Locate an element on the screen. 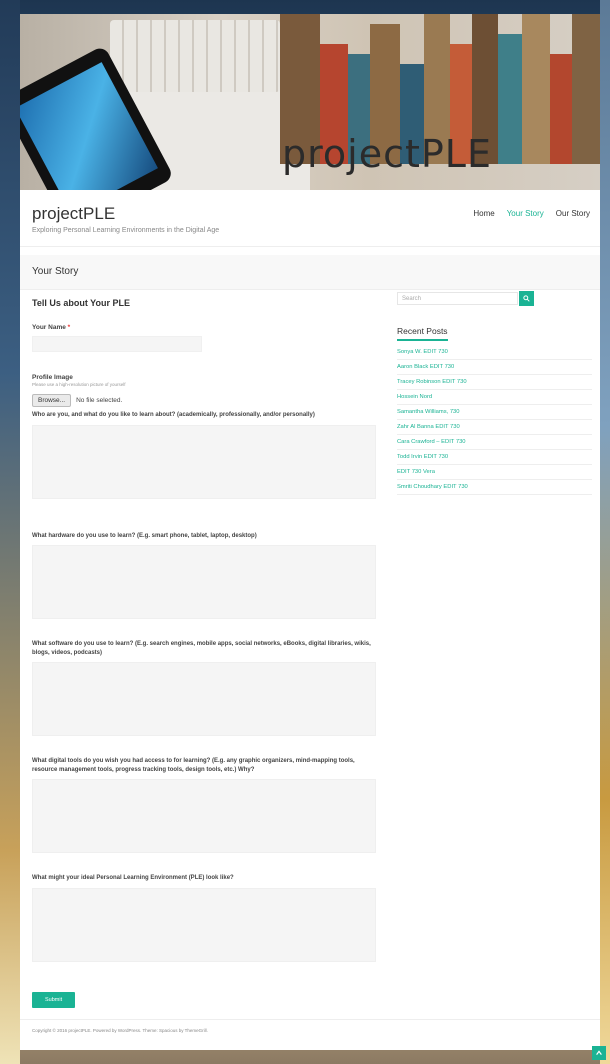 This screenshot has height=1064, width=610. recent-post-item: Smriti Choudhary EDIT 730 is located at coordinates (494, 487).